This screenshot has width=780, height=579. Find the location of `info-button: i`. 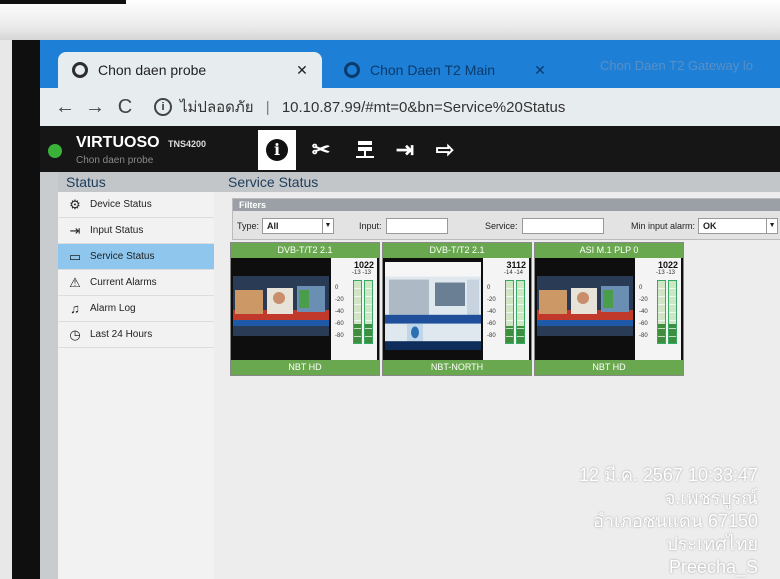

info-button: i is located at coordinates (277, 150).